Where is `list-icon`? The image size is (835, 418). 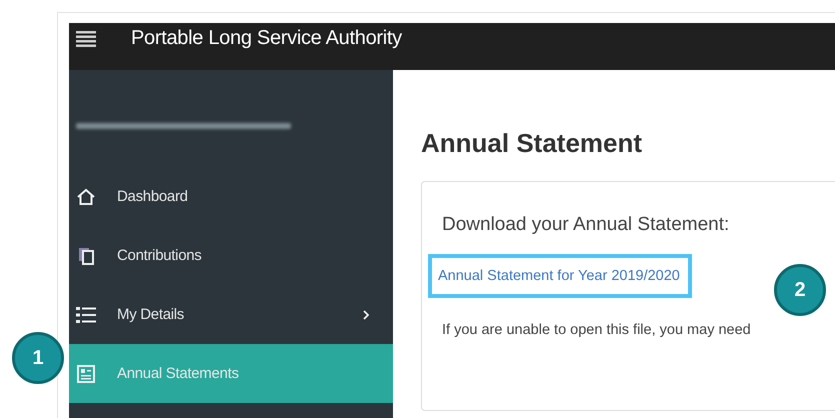 list-icon is located at coordinates (86, 315).